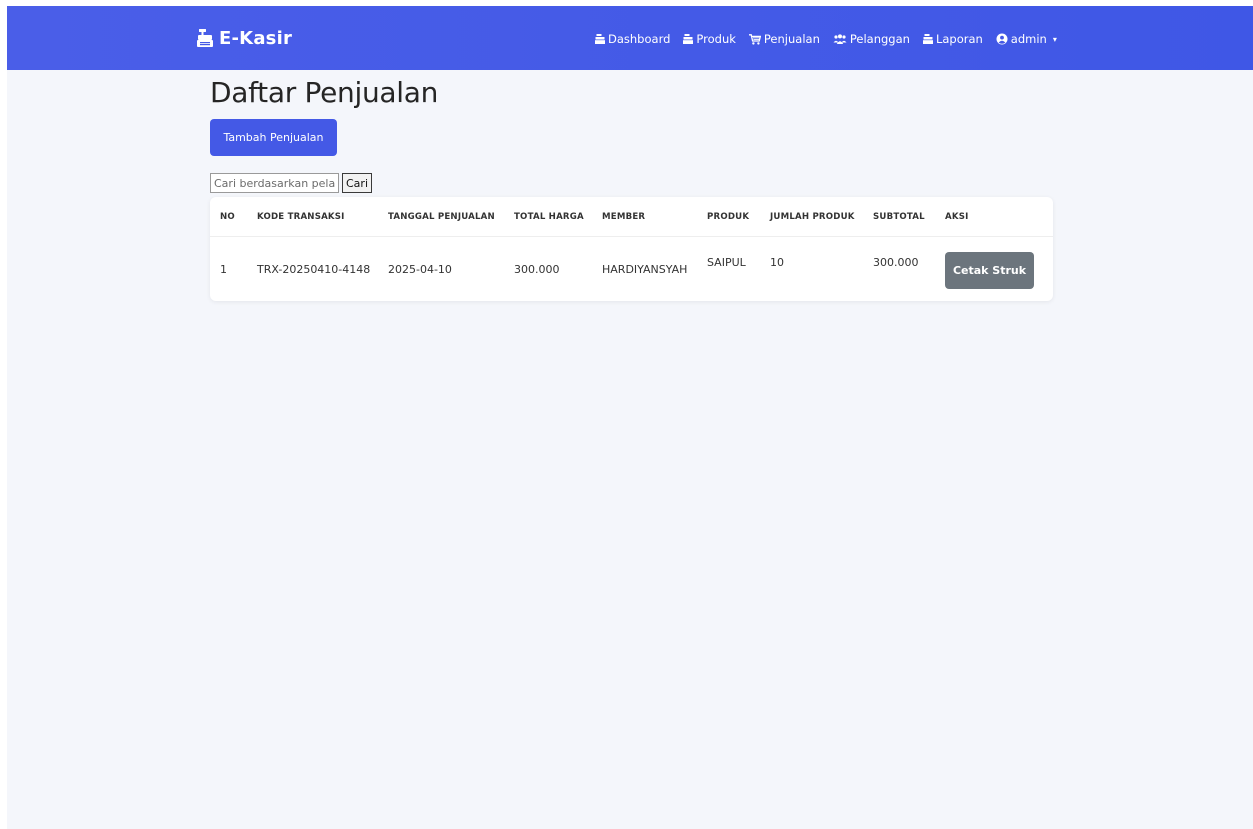 This screenshot has height=829, width=1253. What do you see at coordinates (959, 39) in the screenshot?
I see `nav-laporan-label: Laporan` at bounding box center [959, 39].